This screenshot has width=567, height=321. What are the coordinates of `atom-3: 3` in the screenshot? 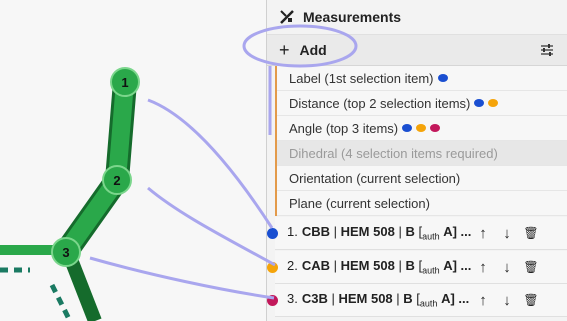 It's located at (66, 252).